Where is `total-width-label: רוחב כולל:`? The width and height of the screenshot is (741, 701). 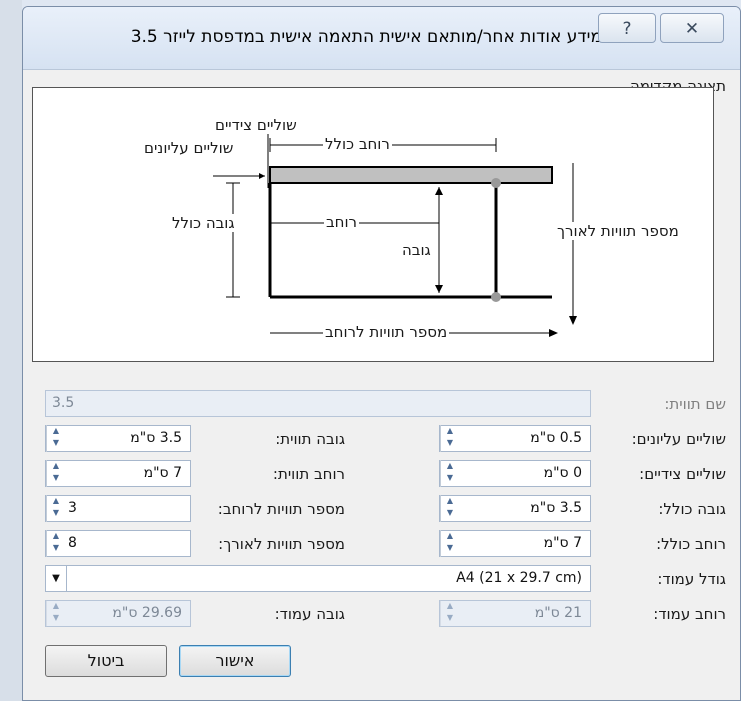 total-width-label: רוחב כולל: is located at coordinates (691, 544).